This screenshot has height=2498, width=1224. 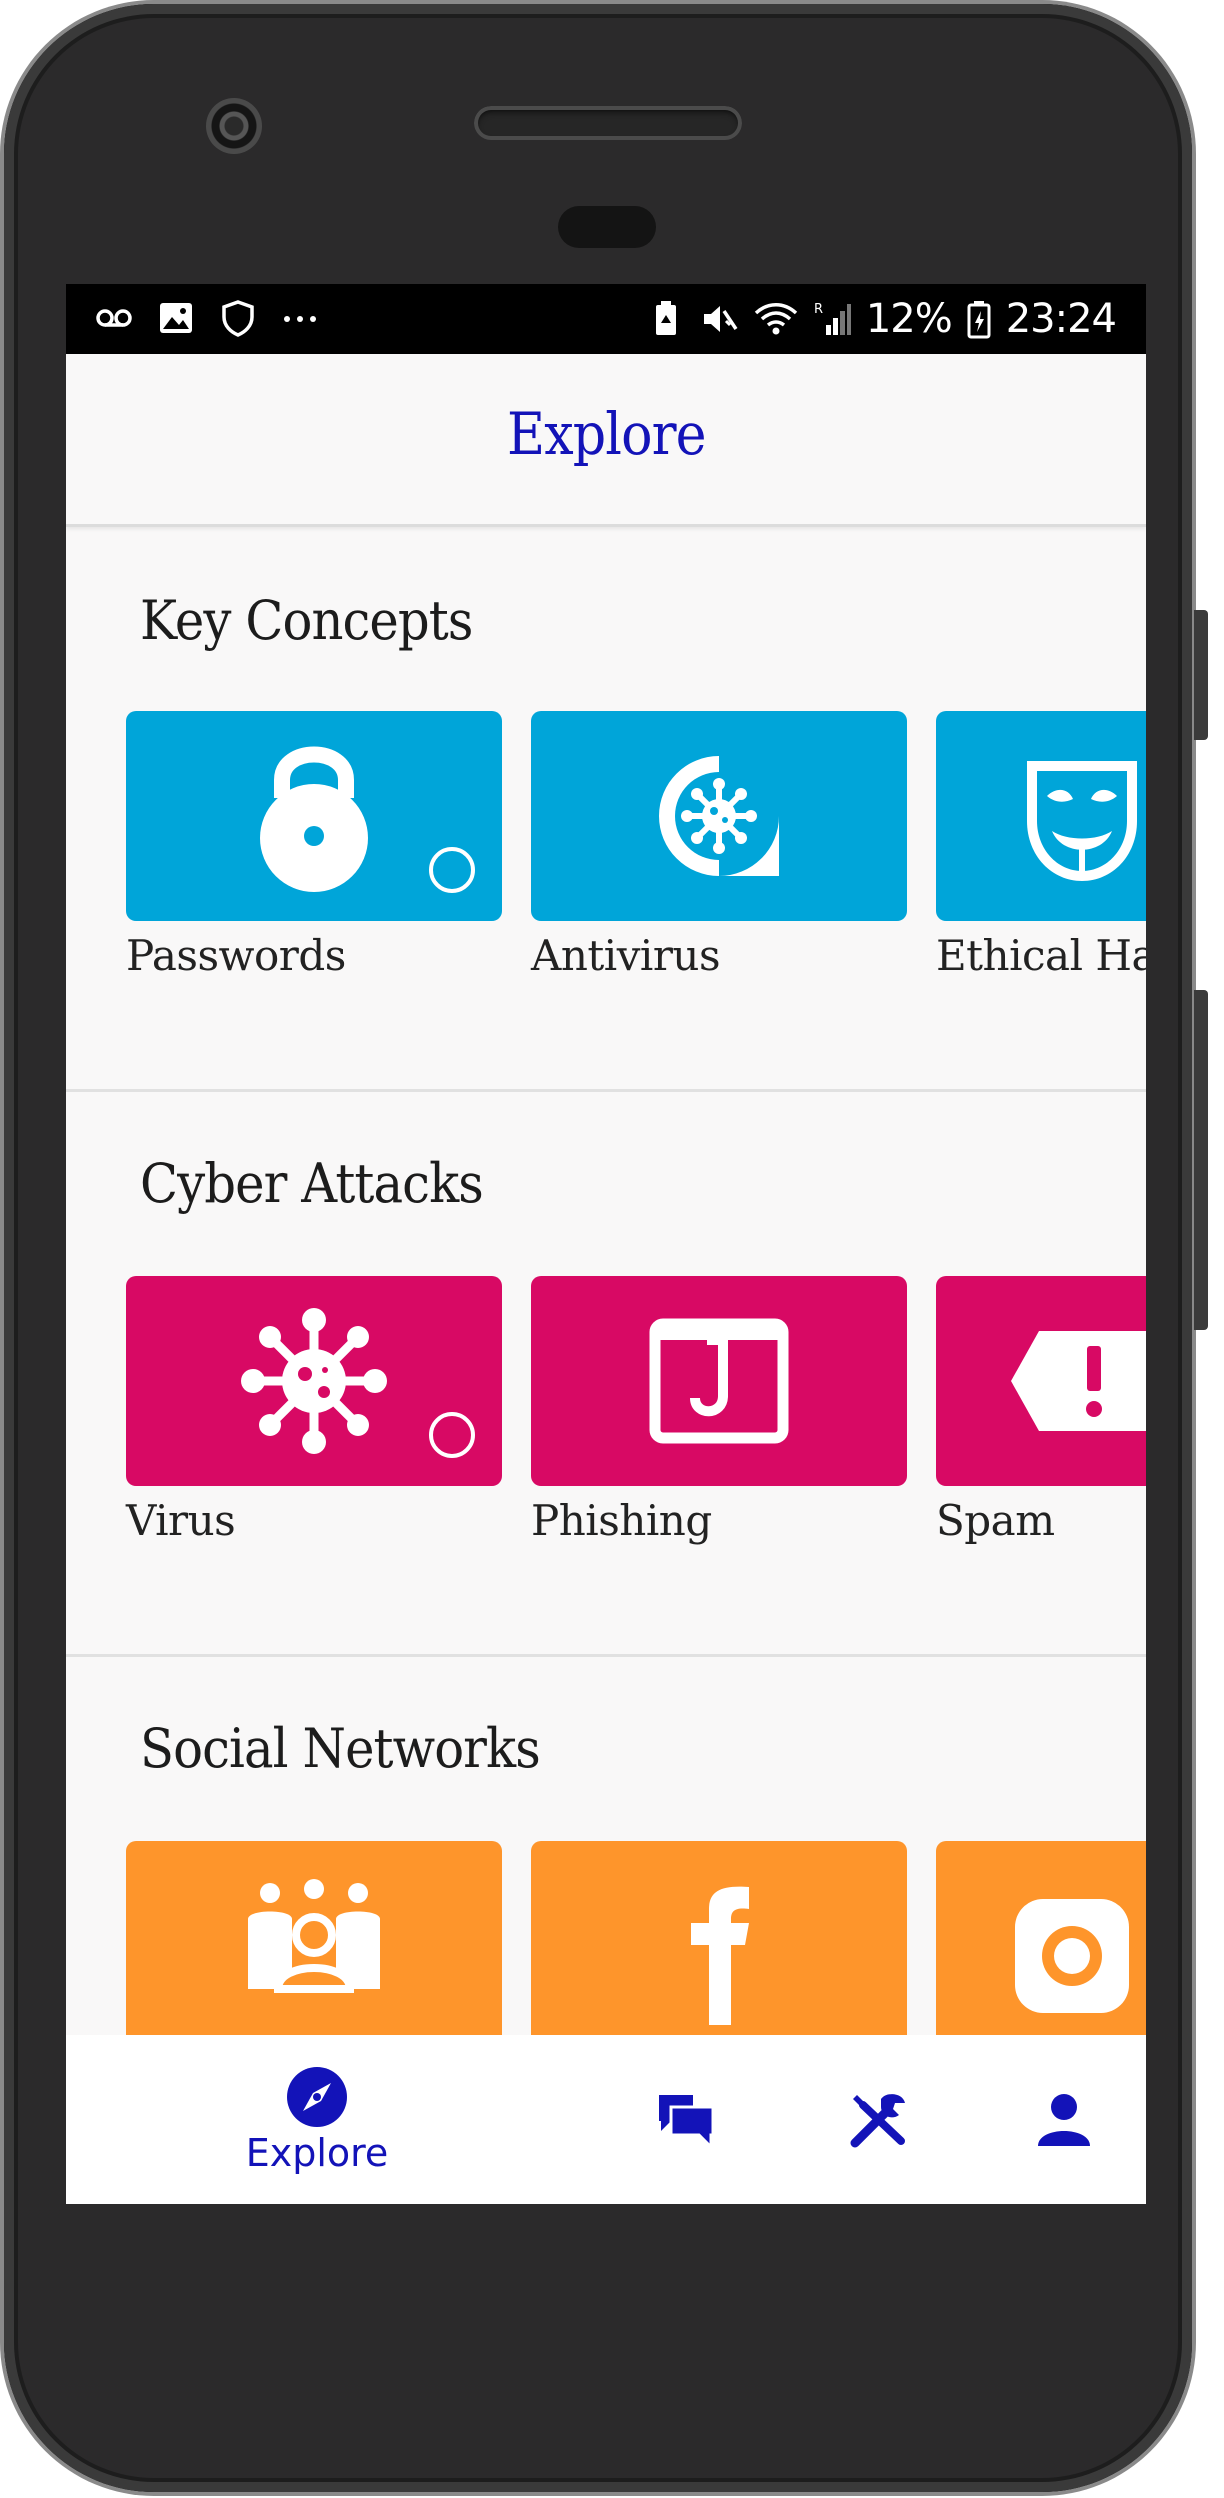 I want to click on section-title: Cyber Attacks, so click(x=312, y=1183).